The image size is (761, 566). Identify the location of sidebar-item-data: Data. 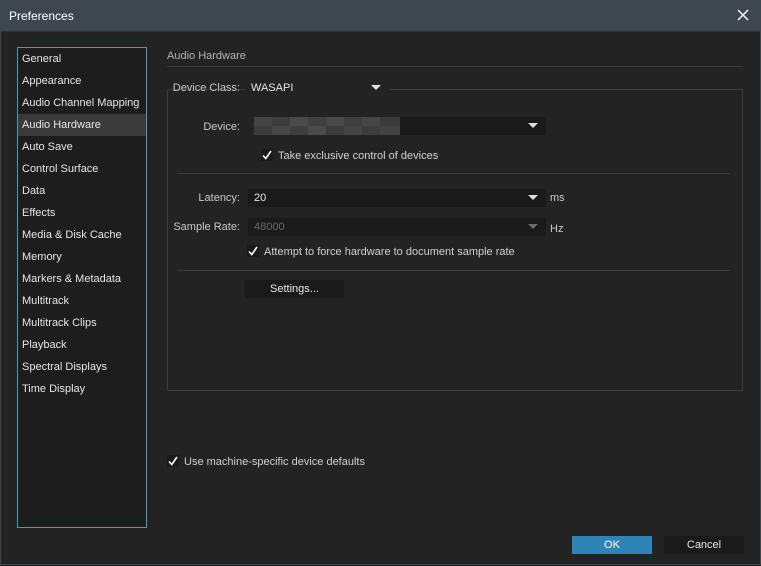
(82, 191).